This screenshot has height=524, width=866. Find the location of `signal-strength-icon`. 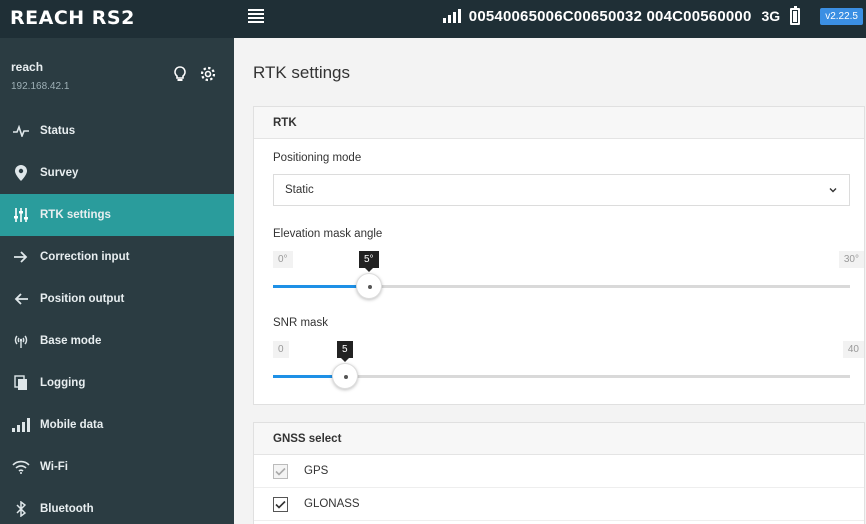

signal-strength-icon is located at coordinates (451, 16).